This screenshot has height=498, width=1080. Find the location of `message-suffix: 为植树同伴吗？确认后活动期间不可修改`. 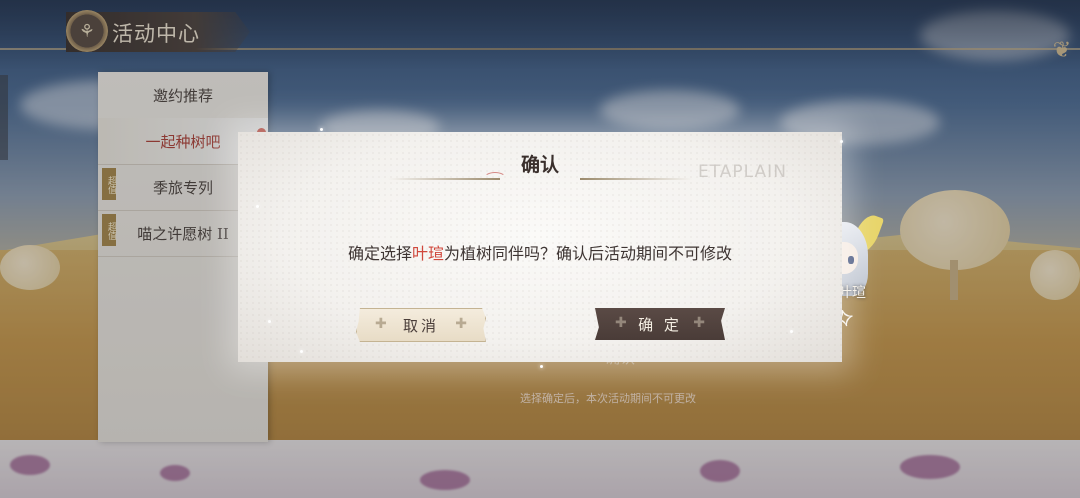

message-suffix: 为植树同伴吗？确认后活动期间不可修改 is located at coordinates (588, 253).